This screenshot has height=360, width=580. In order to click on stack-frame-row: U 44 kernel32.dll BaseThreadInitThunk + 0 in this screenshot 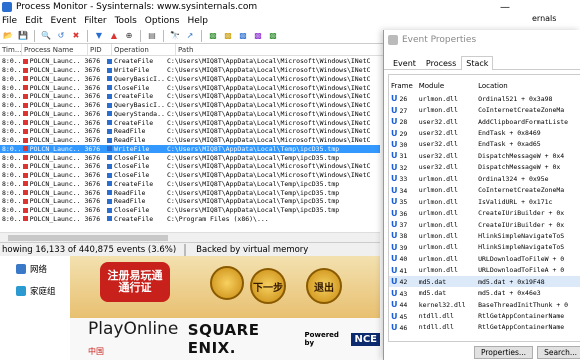, I will do `click(484, 304)`.